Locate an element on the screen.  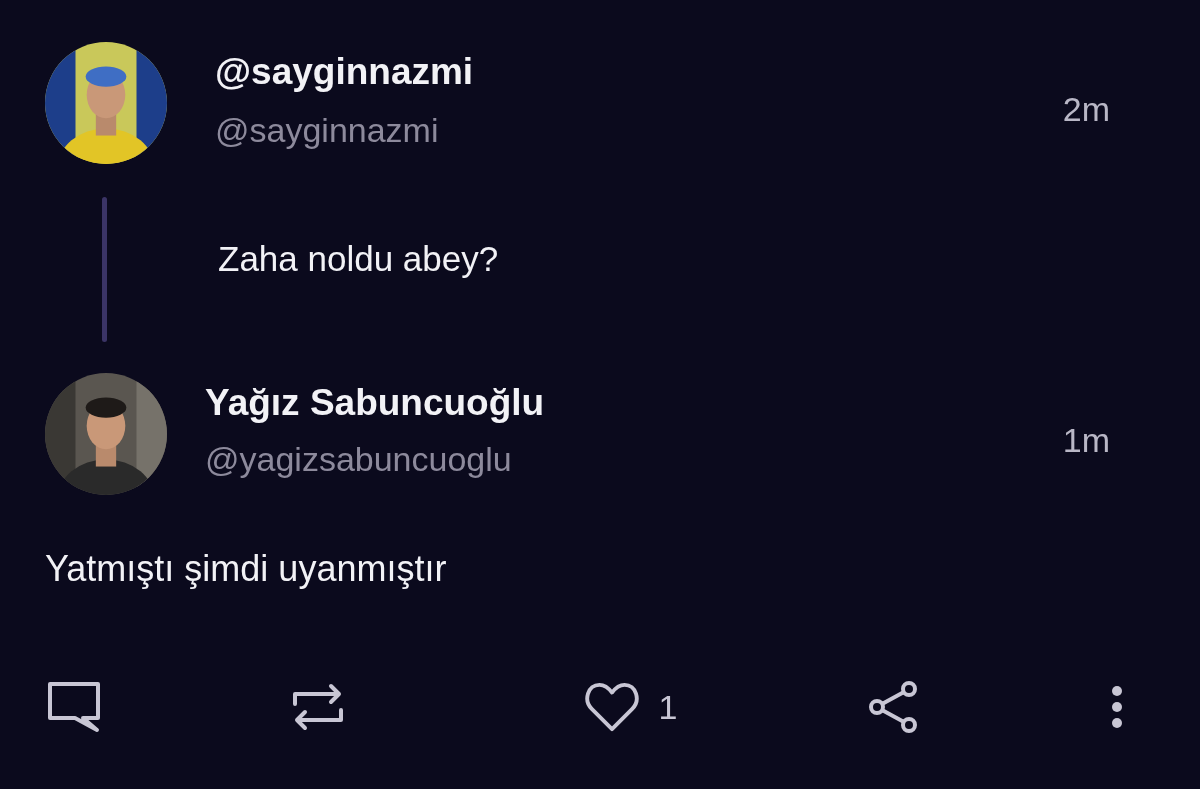
comment-icon is located at coordinates (74, 707).